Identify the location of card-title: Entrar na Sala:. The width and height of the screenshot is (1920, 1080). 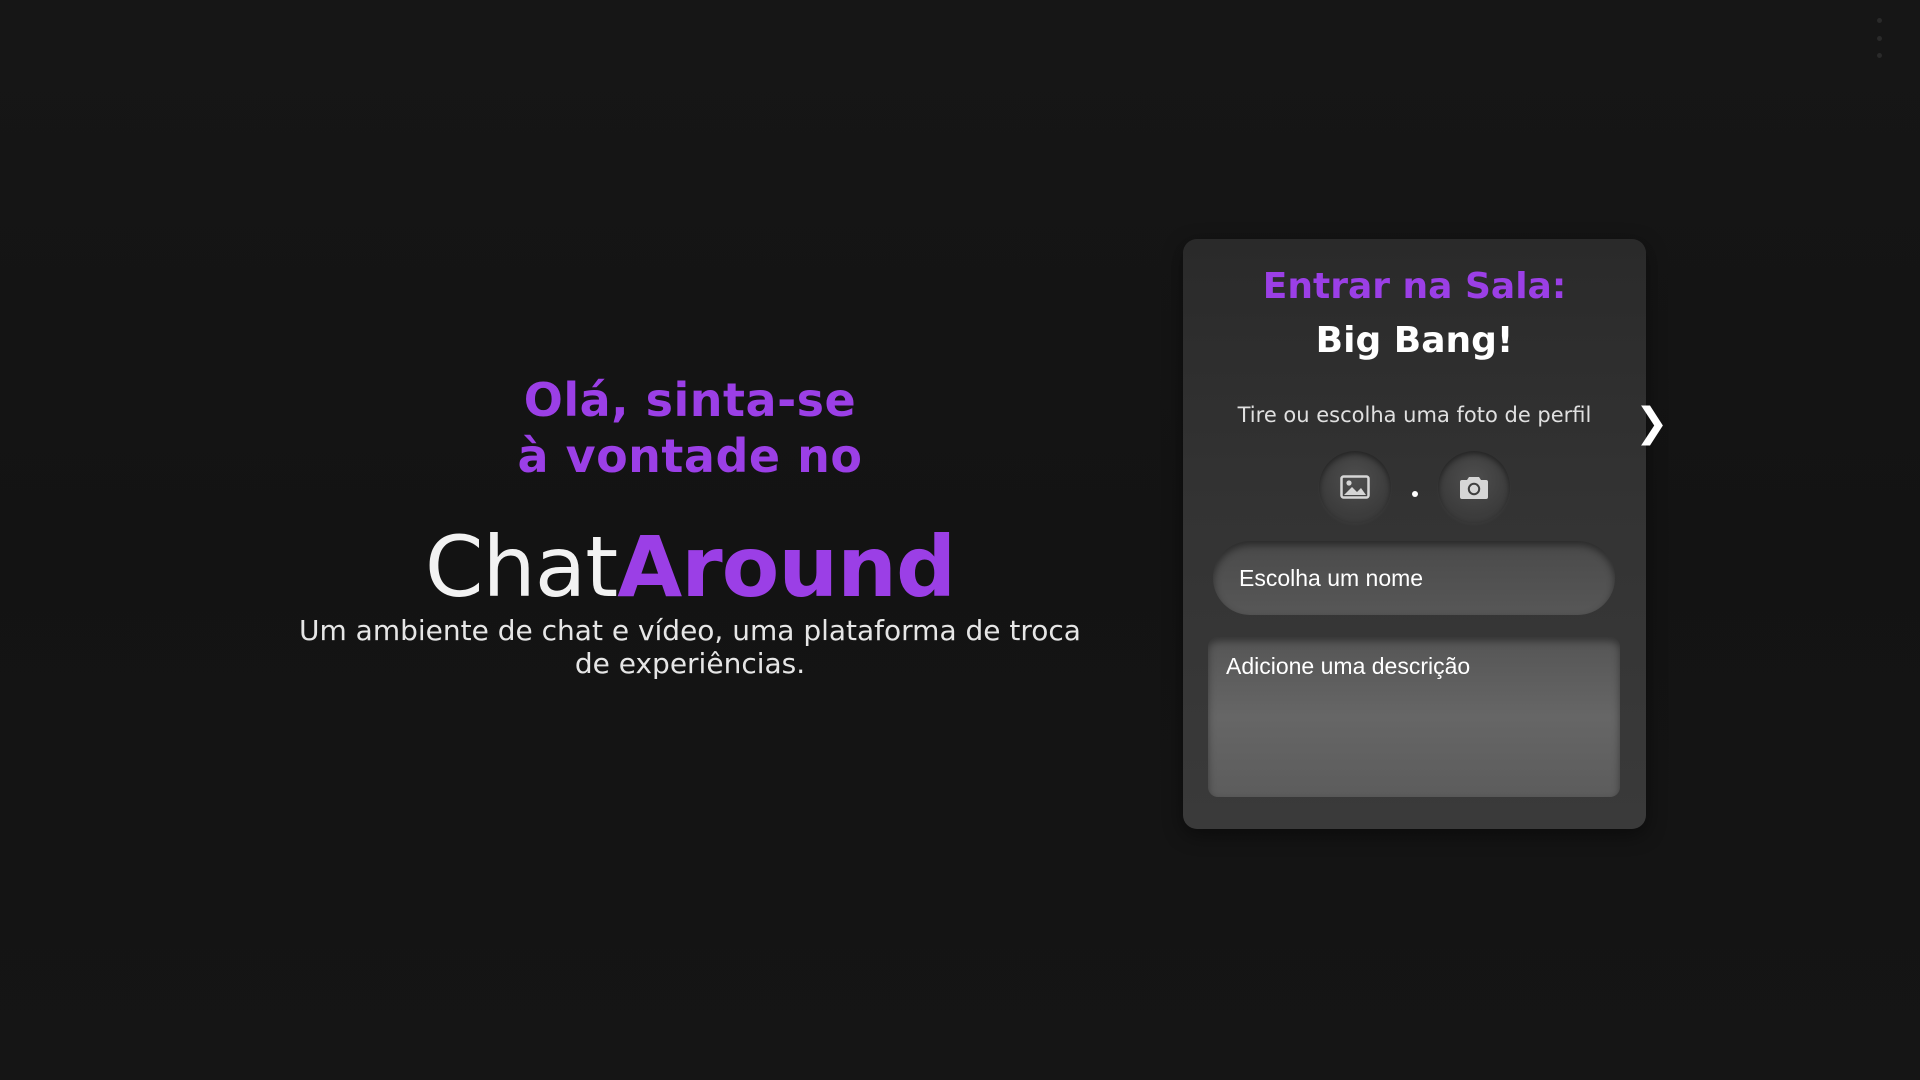
(1414, 286).